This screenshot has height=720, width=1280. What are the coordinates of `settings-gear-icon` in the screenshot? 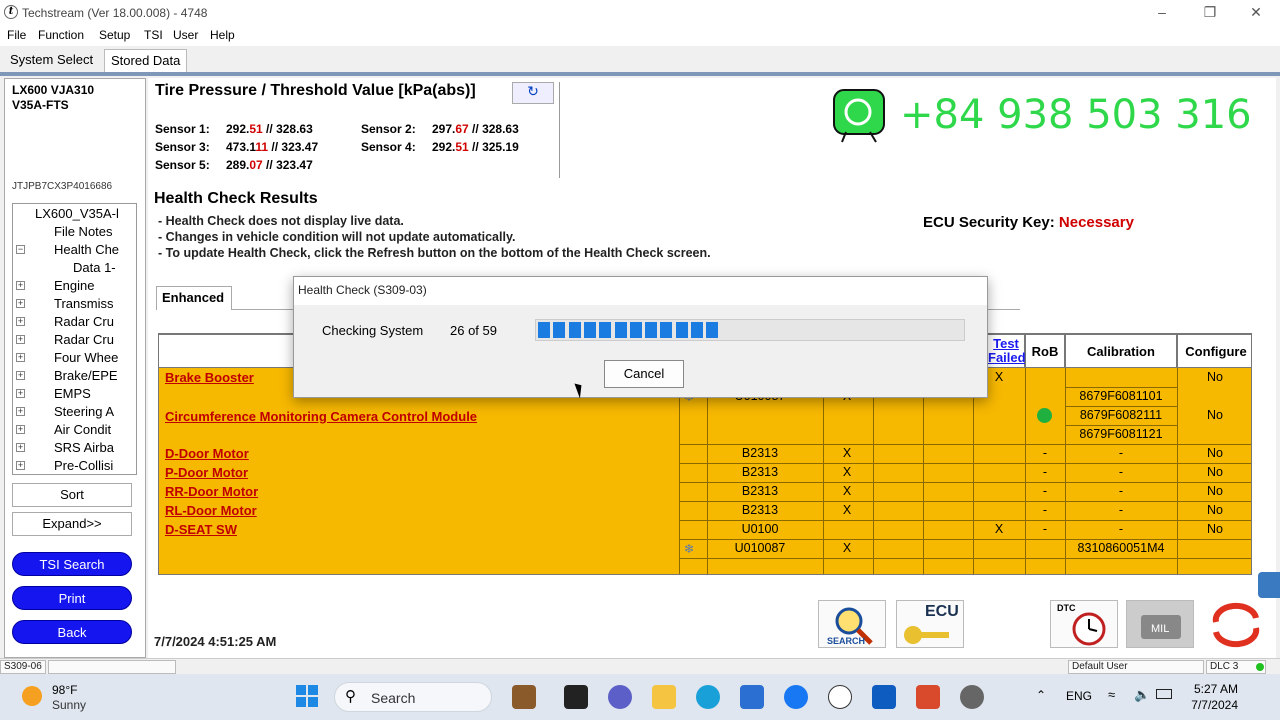 It's located at (972, 697).